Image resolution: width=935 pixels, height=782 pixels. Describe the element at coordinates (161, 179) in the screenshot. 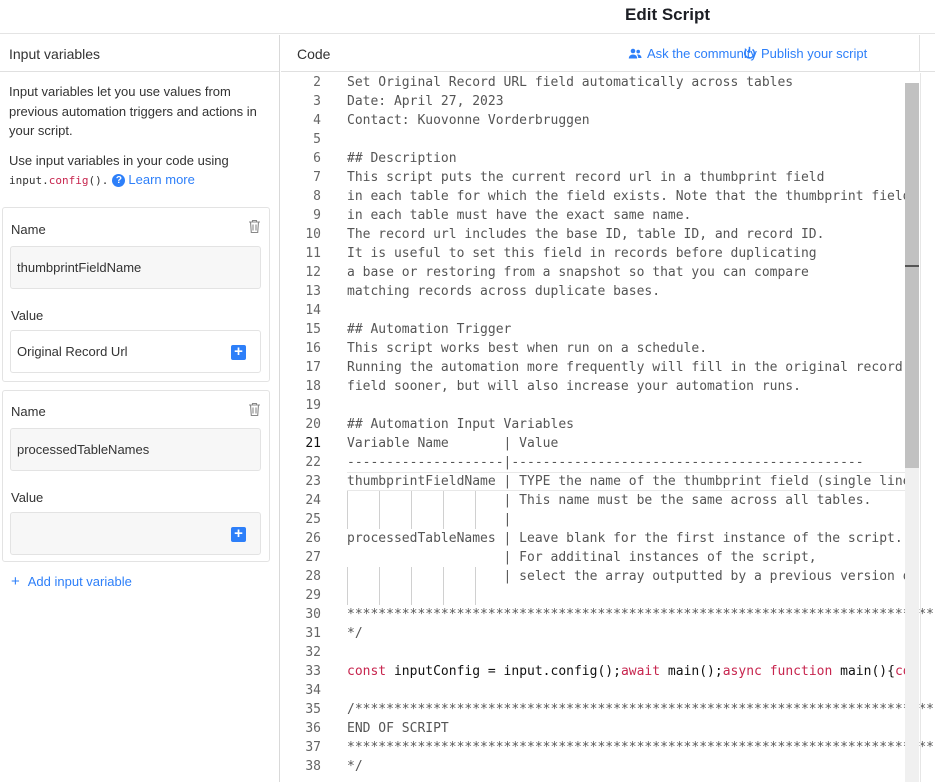

I see `learn-more-link: Learn more` at that location.